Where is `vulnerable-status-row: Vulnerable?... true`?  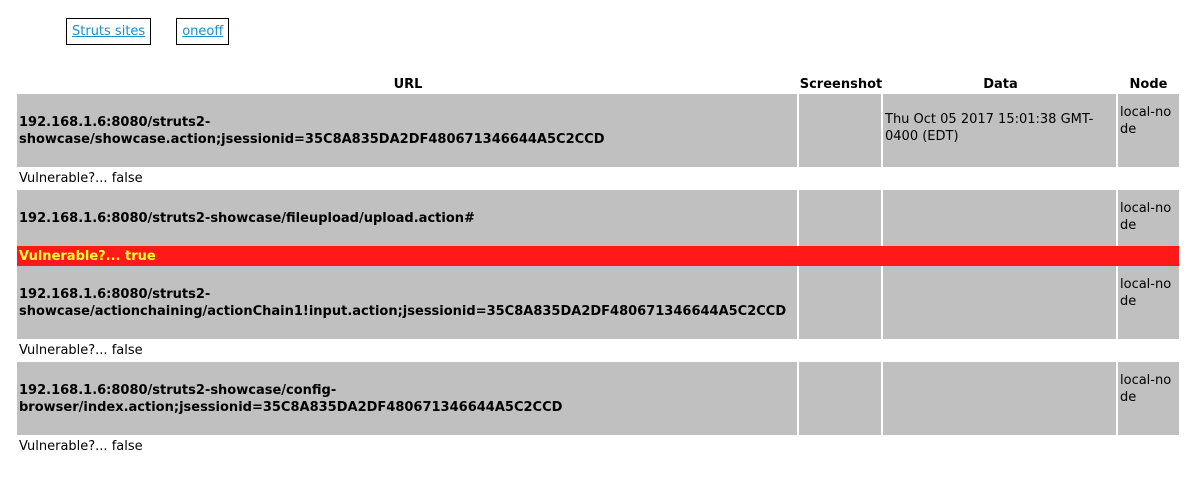 vulnerable-status-row: Vulnerable?... true is located at coordinates (598, 256).